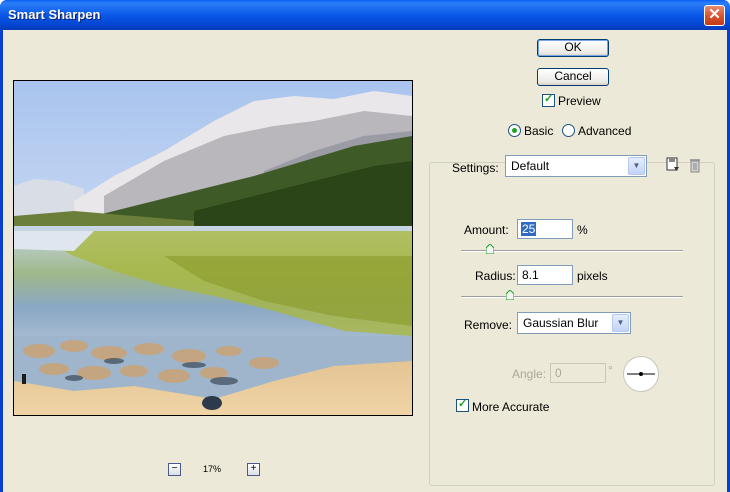  I want to click on radio-selected-dot, so click(514, 130).